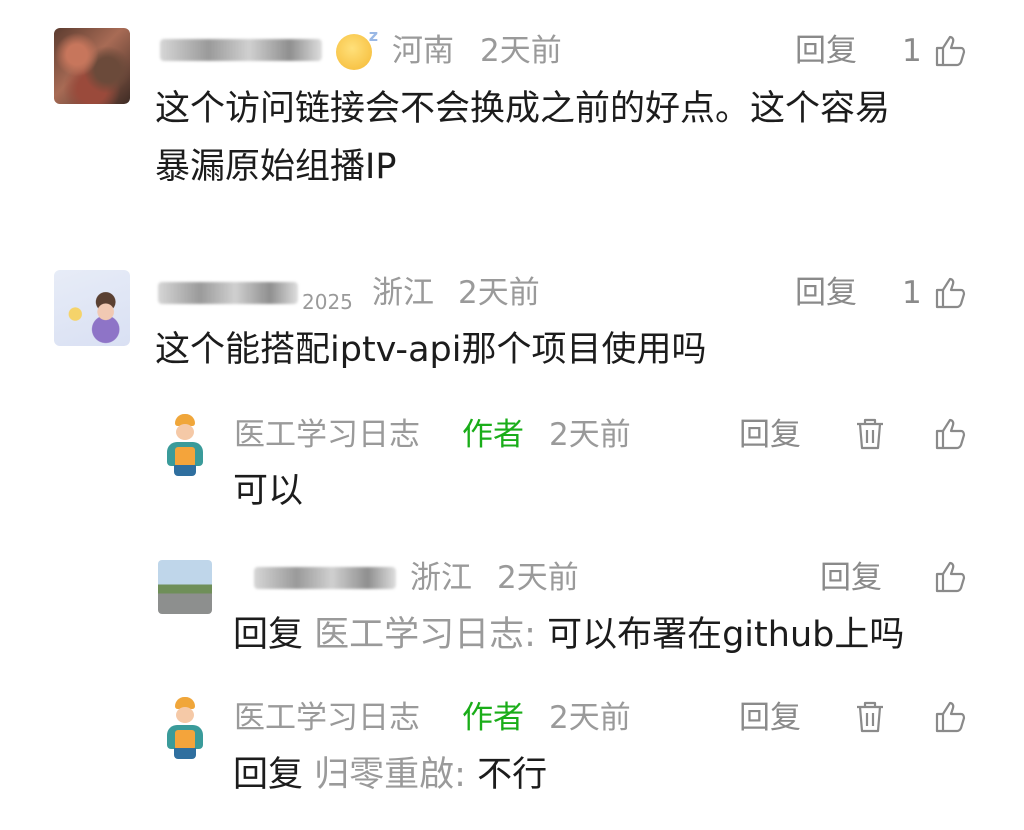  What do you see at coordinates (441, 578) in the screenshot?
I see `reply-location: 浙江` at bounding box center [441, 578].